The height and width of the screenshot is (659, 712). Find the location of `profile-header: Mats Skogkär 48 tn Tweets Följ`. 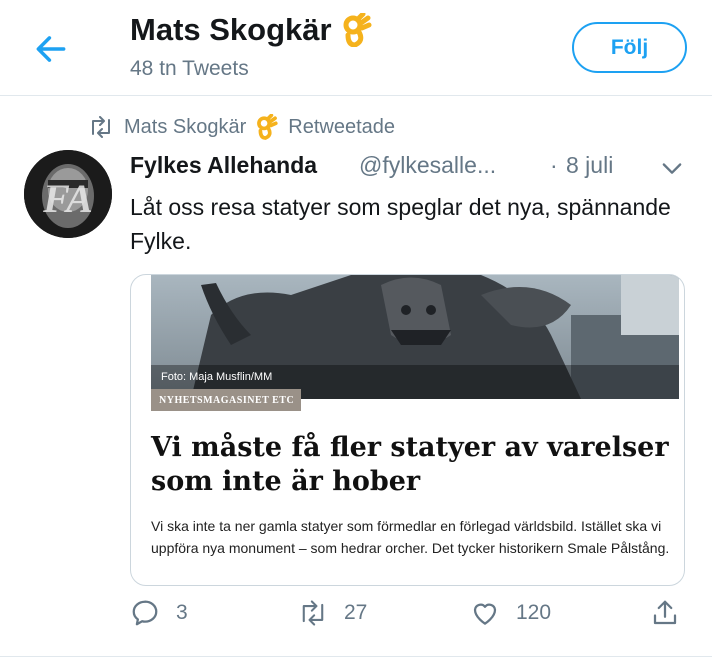

profile-header: Mats Skogkär 48 tn Tweets Följ is located at coordinates (356, 48).